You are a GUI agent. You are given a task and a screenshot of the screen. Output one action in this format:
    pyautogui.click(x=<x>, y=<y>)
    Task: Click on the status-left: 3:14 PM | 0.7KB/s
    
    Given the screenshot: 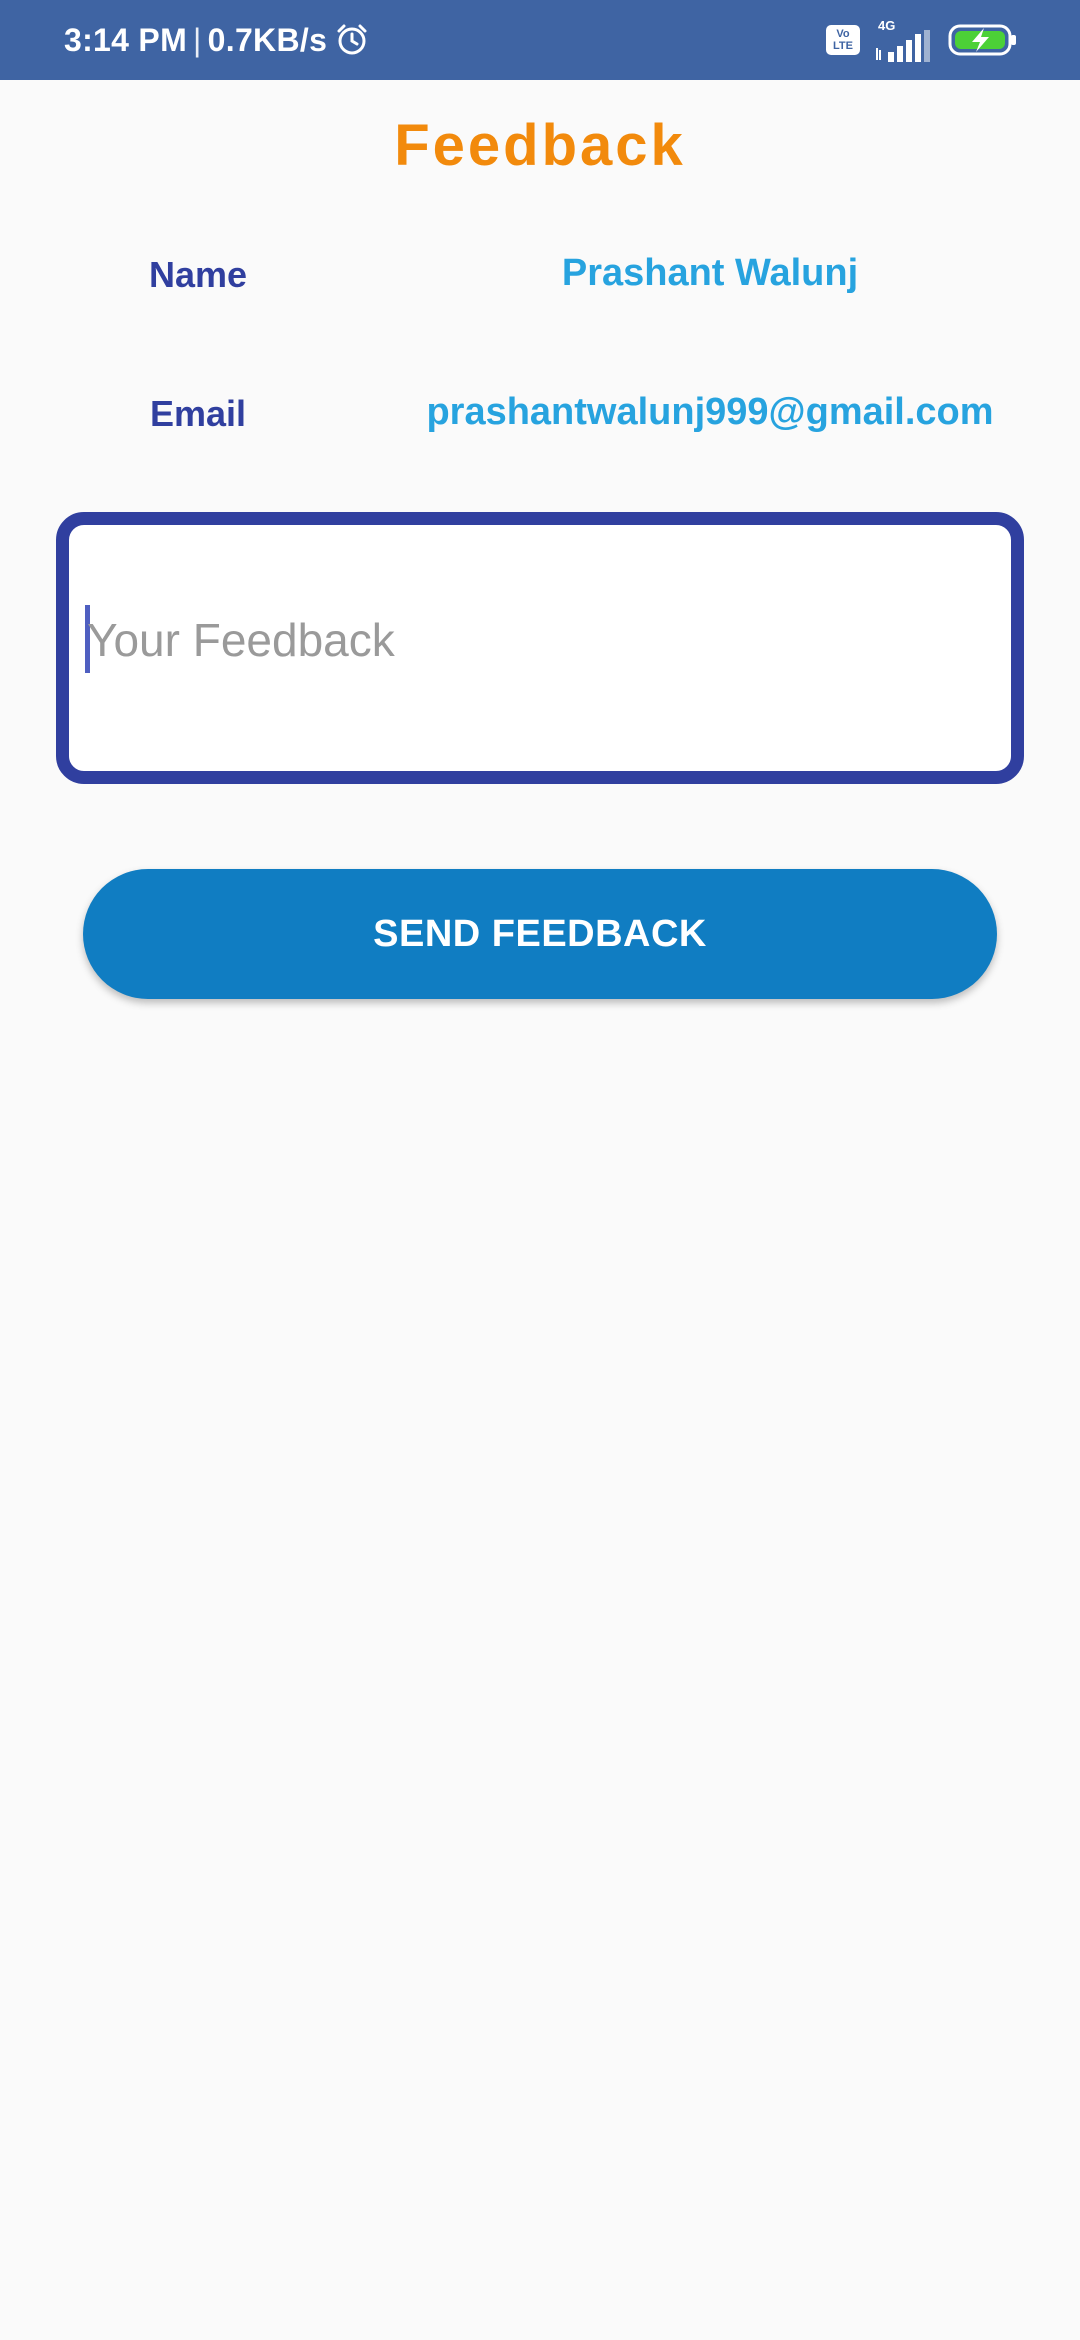 What is the action you would take?
    pyautogui.click(x=216, y=40)
    